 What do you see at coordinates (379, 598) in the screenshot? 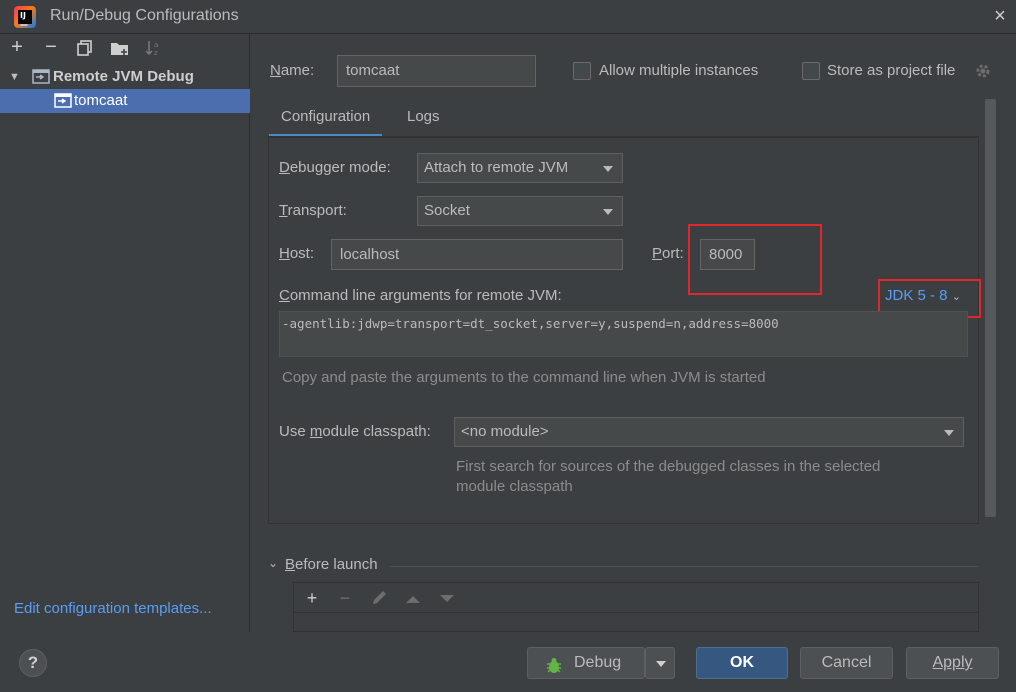
I see `pencil-icon` at bounding box center [379, 598].